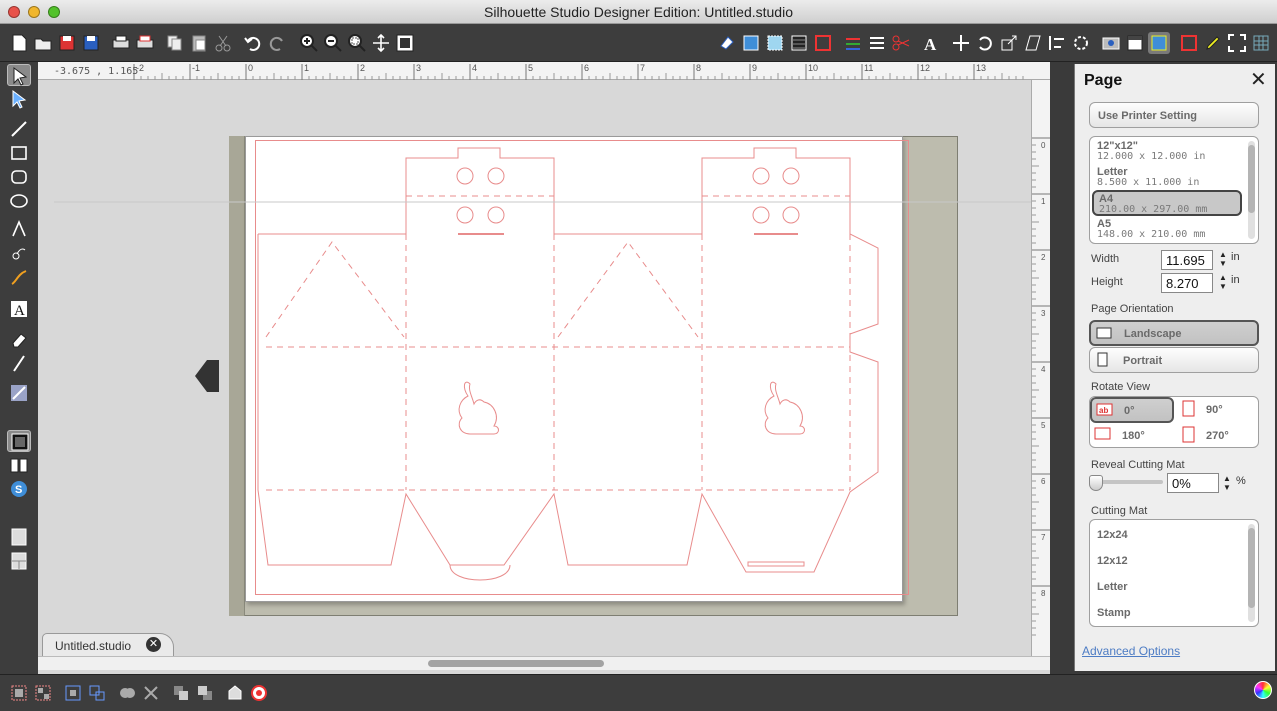  Describe the element at coordinates (1261, 43) in the screenshot. I see `grid-icon` at that location.